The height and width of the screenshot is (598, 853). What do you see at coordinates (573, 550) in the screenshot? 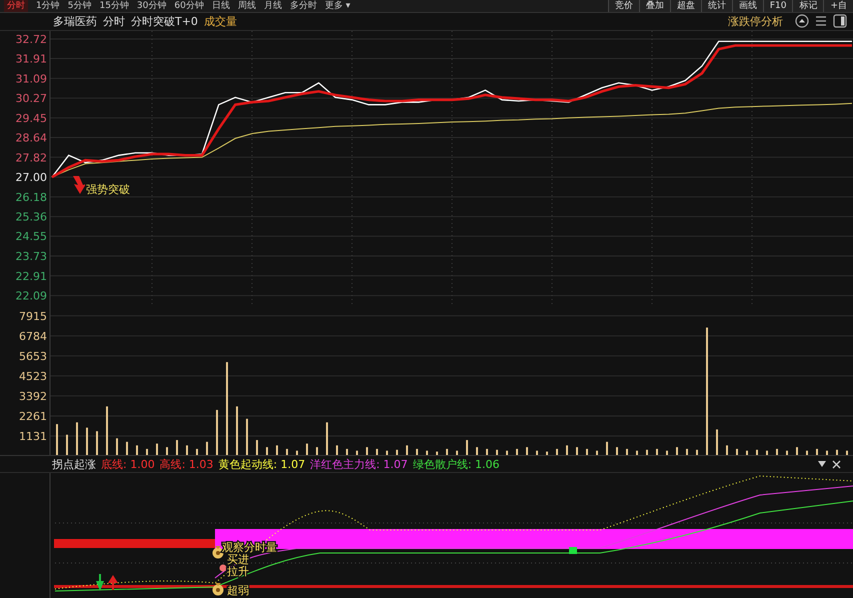
I see `signal-square` at bounding box center [573, 550].